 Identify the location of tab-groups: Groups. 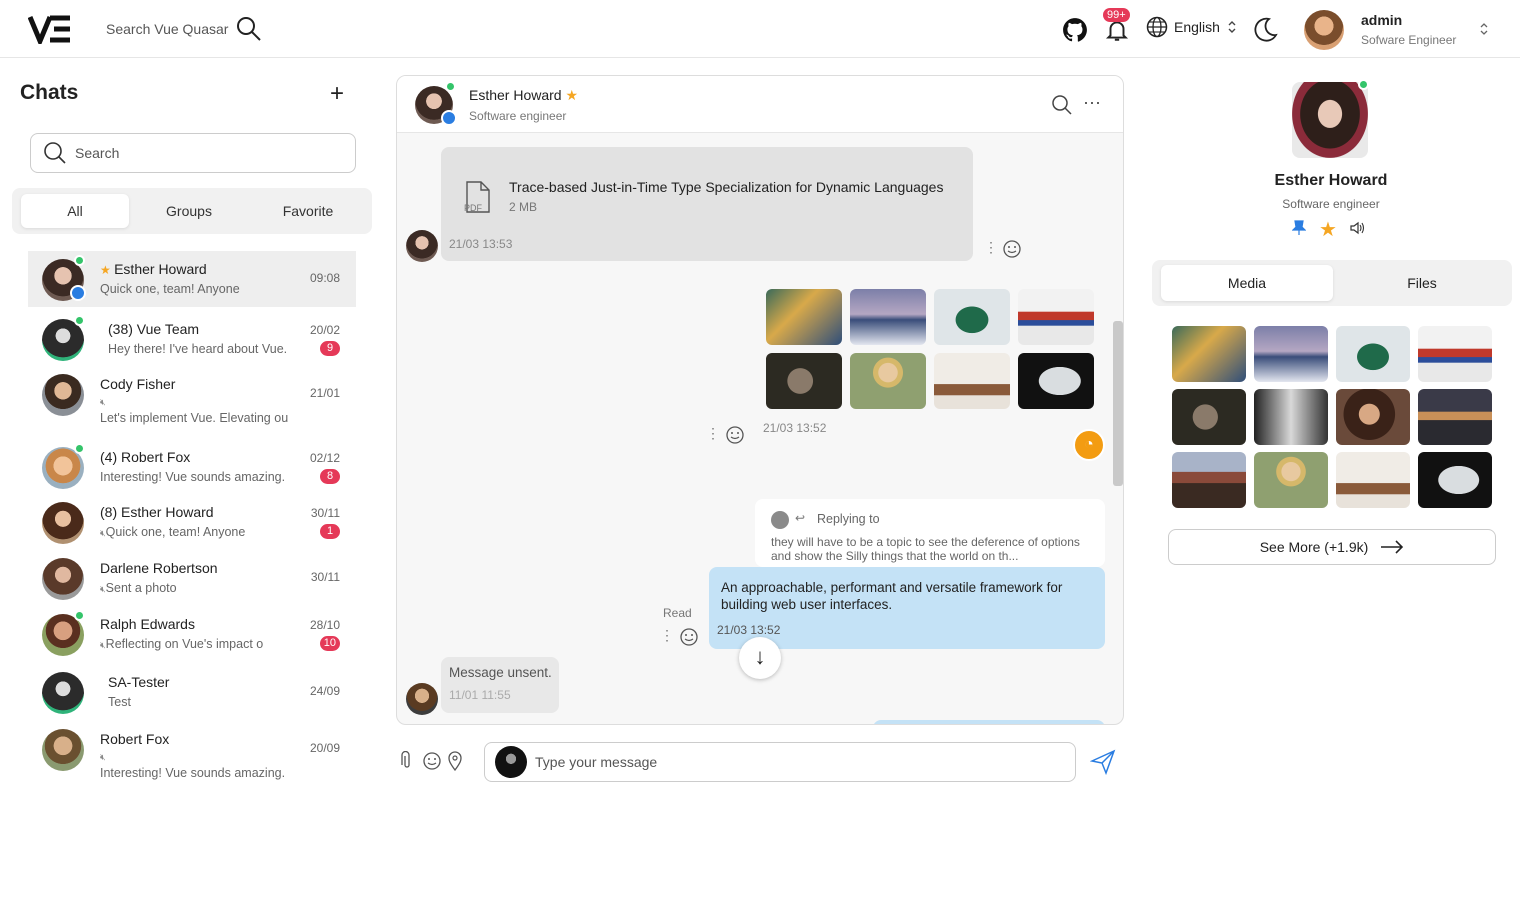
(189, 211).